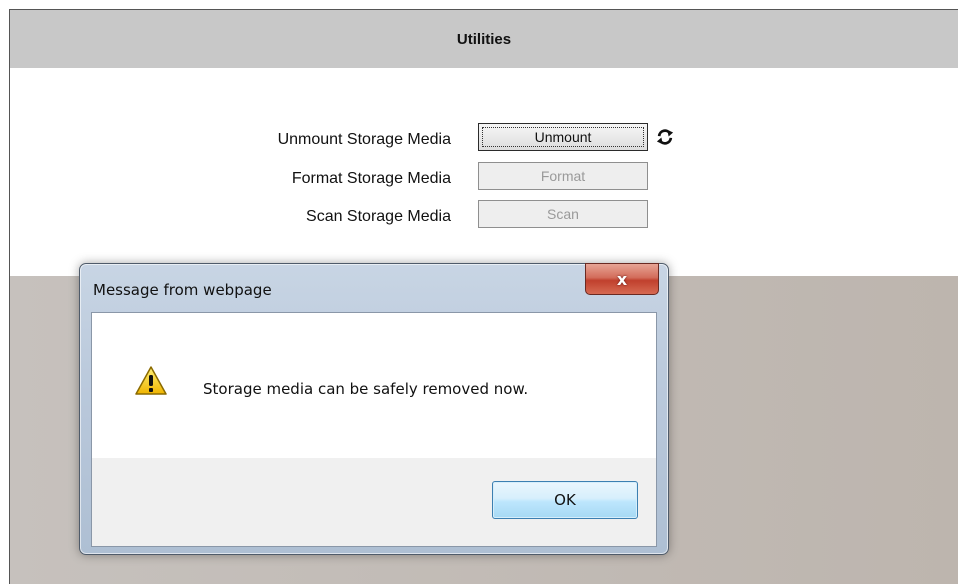 This screenshot has width=958, height=584. I want to click on close-button: x, so click(622, 279).